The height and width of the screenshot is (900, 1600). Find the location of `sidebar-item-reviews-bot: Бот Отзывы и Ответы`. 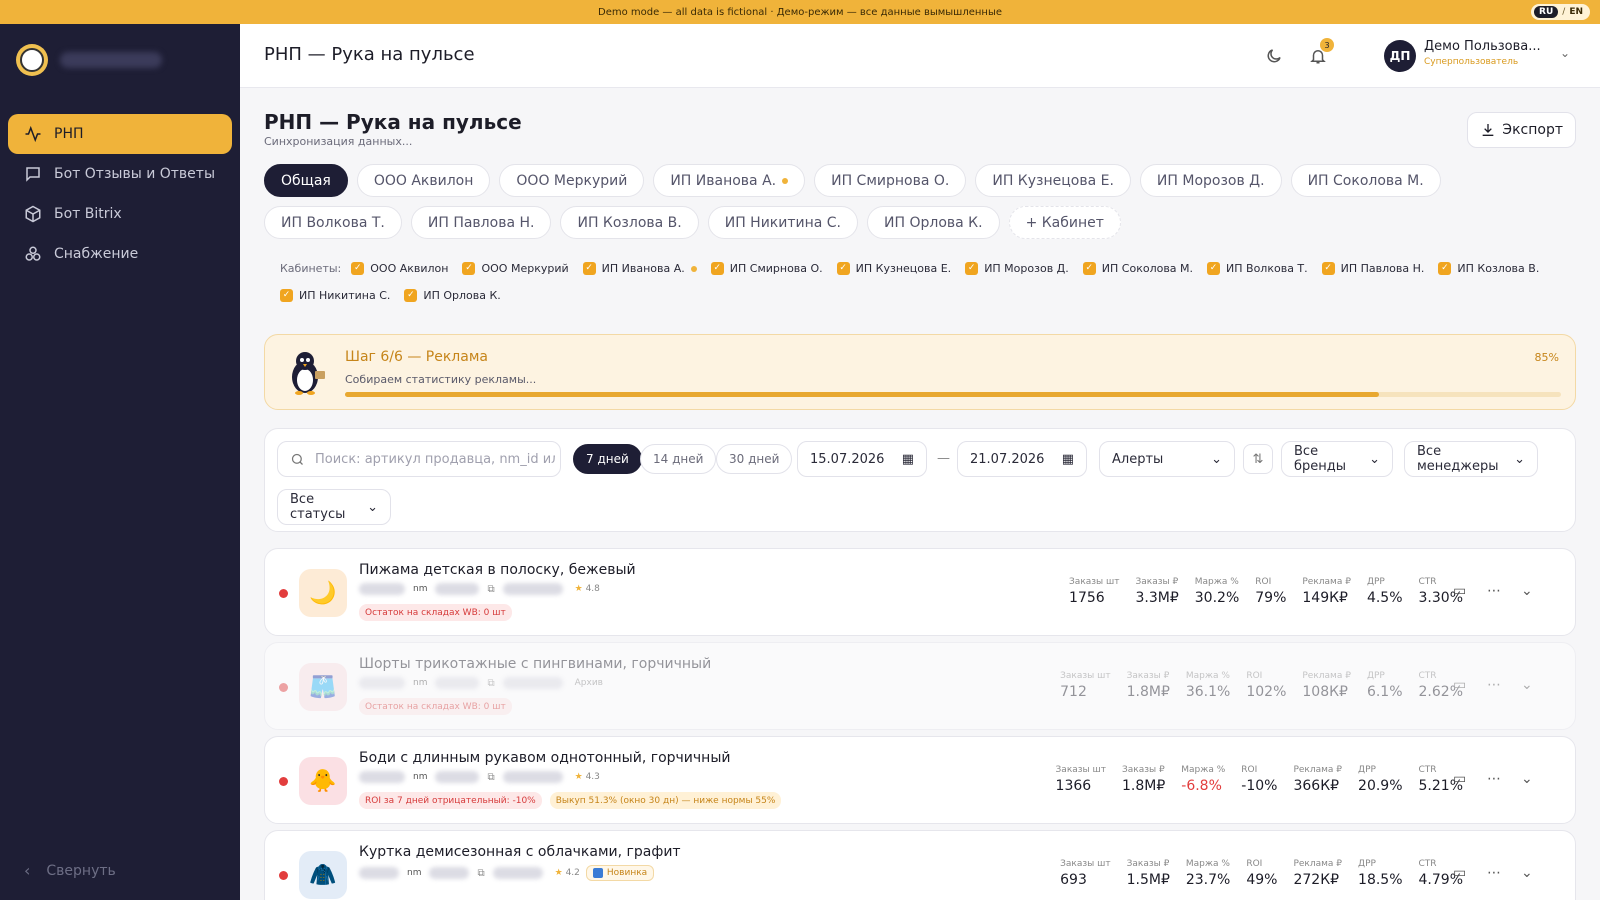

sidebar-item-reviews-bot: Бот Отзывы и Ответы is located at coordinates (120, 174).